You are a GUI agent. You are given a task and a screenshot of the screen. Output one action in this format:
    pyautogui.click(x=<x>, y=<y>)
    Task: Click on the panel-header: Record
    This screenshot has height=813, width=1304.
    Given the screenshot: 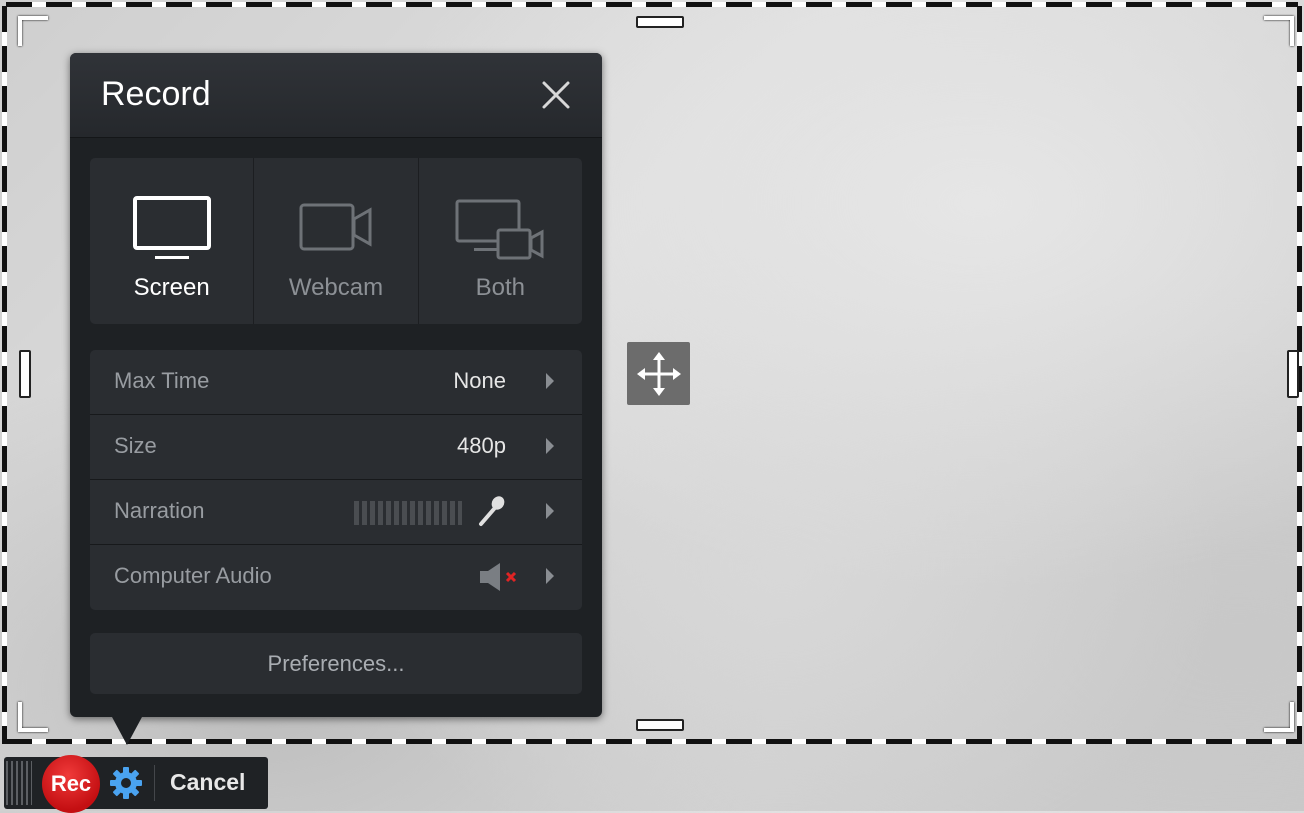 What is the action you would take?
    pyautogui.click(x=336, y=95)
    